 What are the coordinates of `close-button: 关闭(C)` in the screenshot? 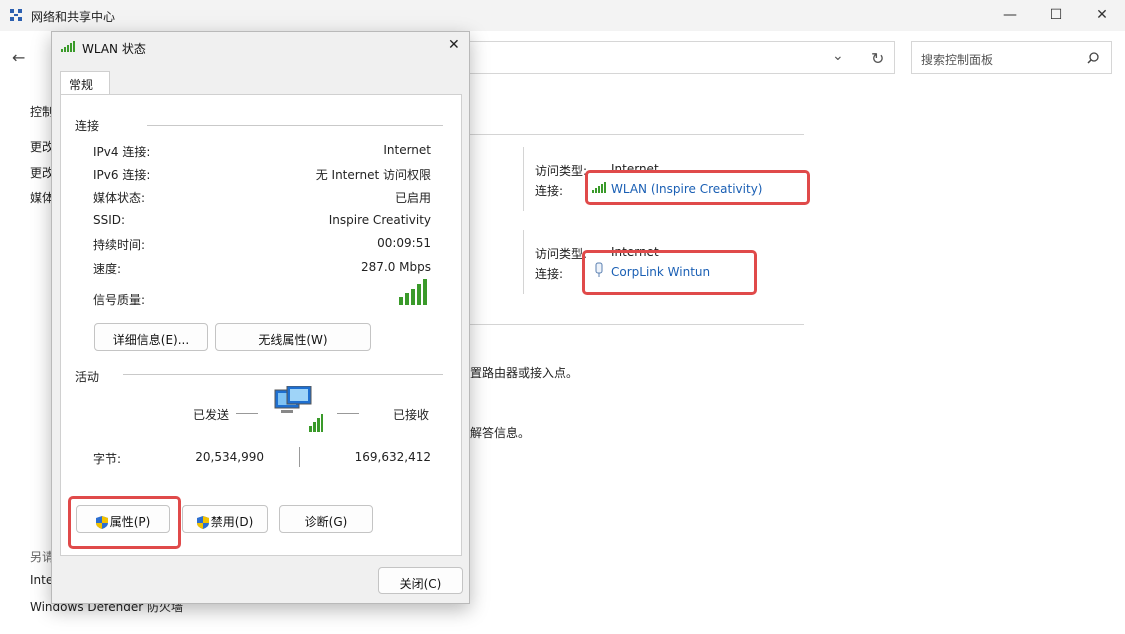 It's located at (420, 580).